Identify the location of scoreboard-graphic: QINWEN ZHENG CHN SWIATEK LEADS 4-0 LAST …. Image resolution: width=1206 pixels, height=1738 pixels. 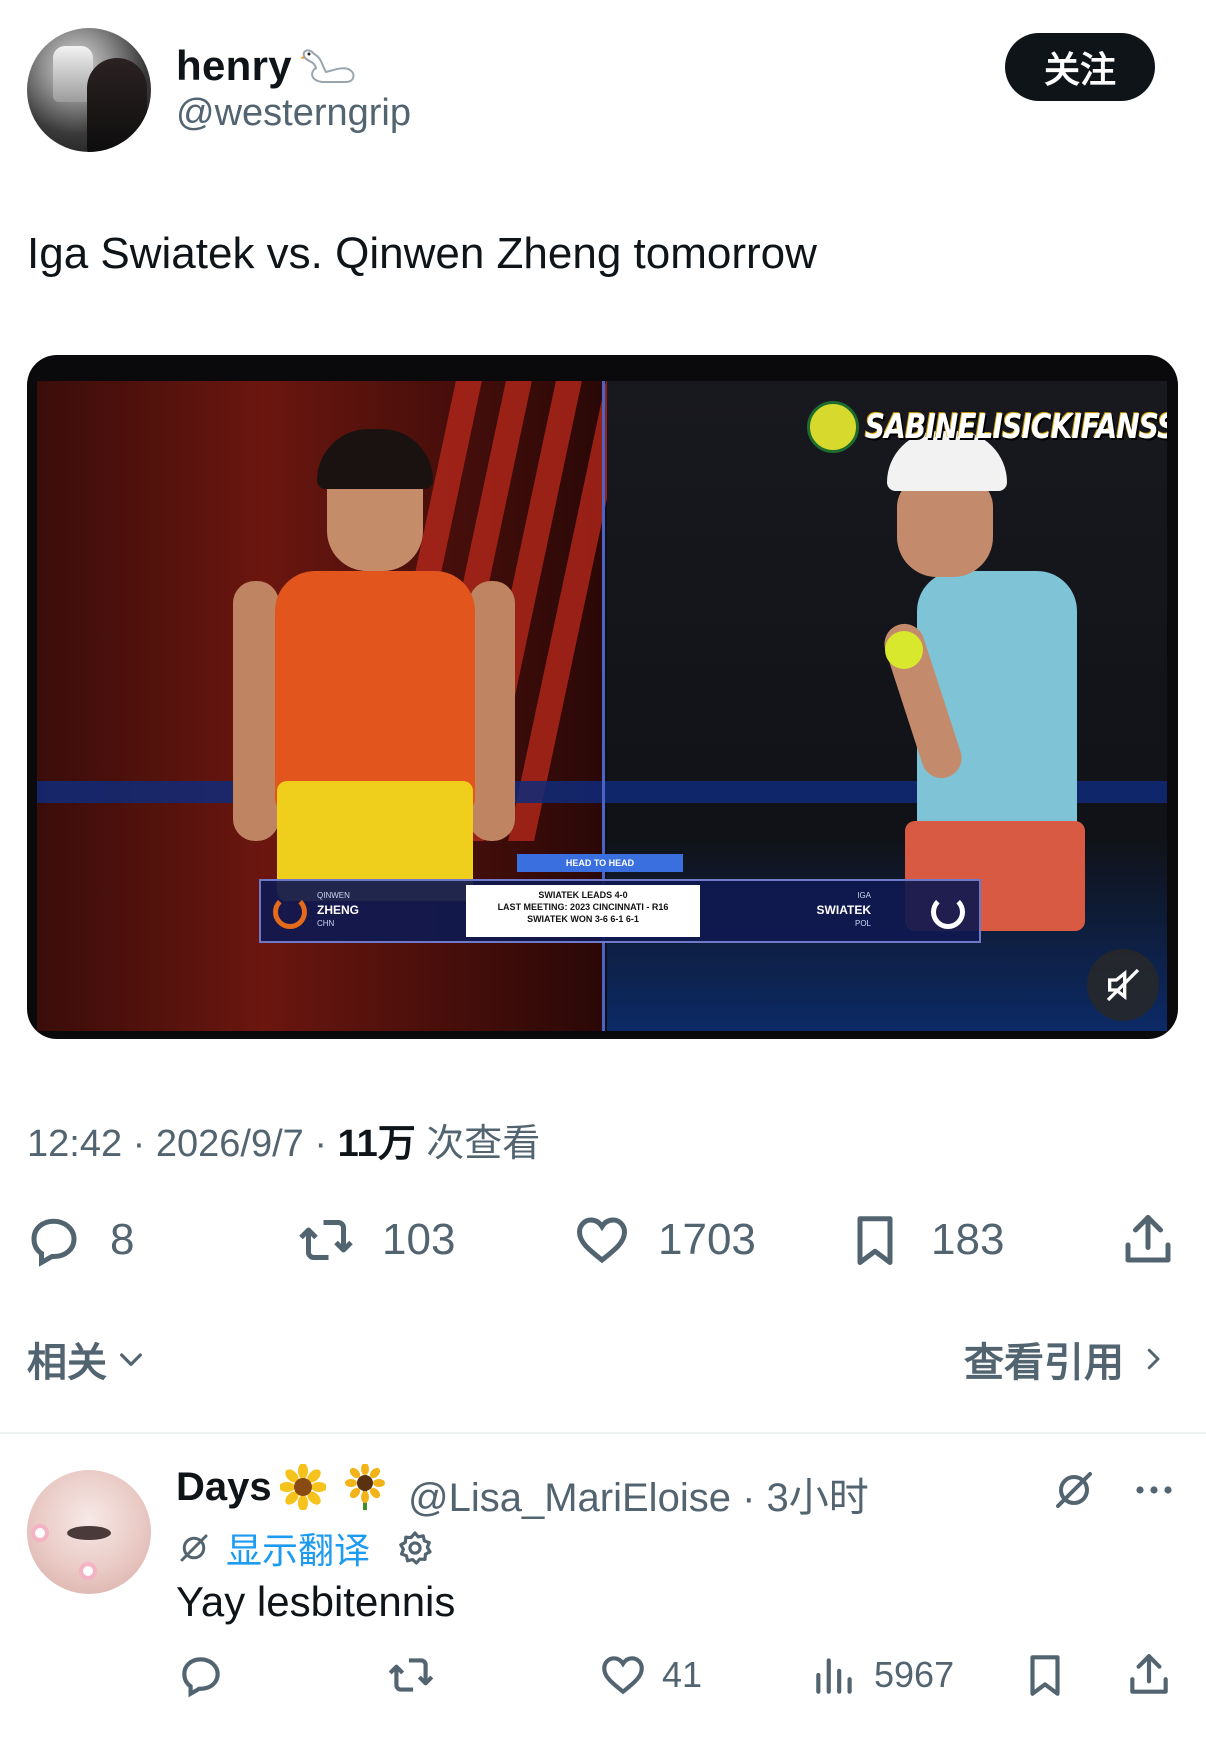
(620, 911).